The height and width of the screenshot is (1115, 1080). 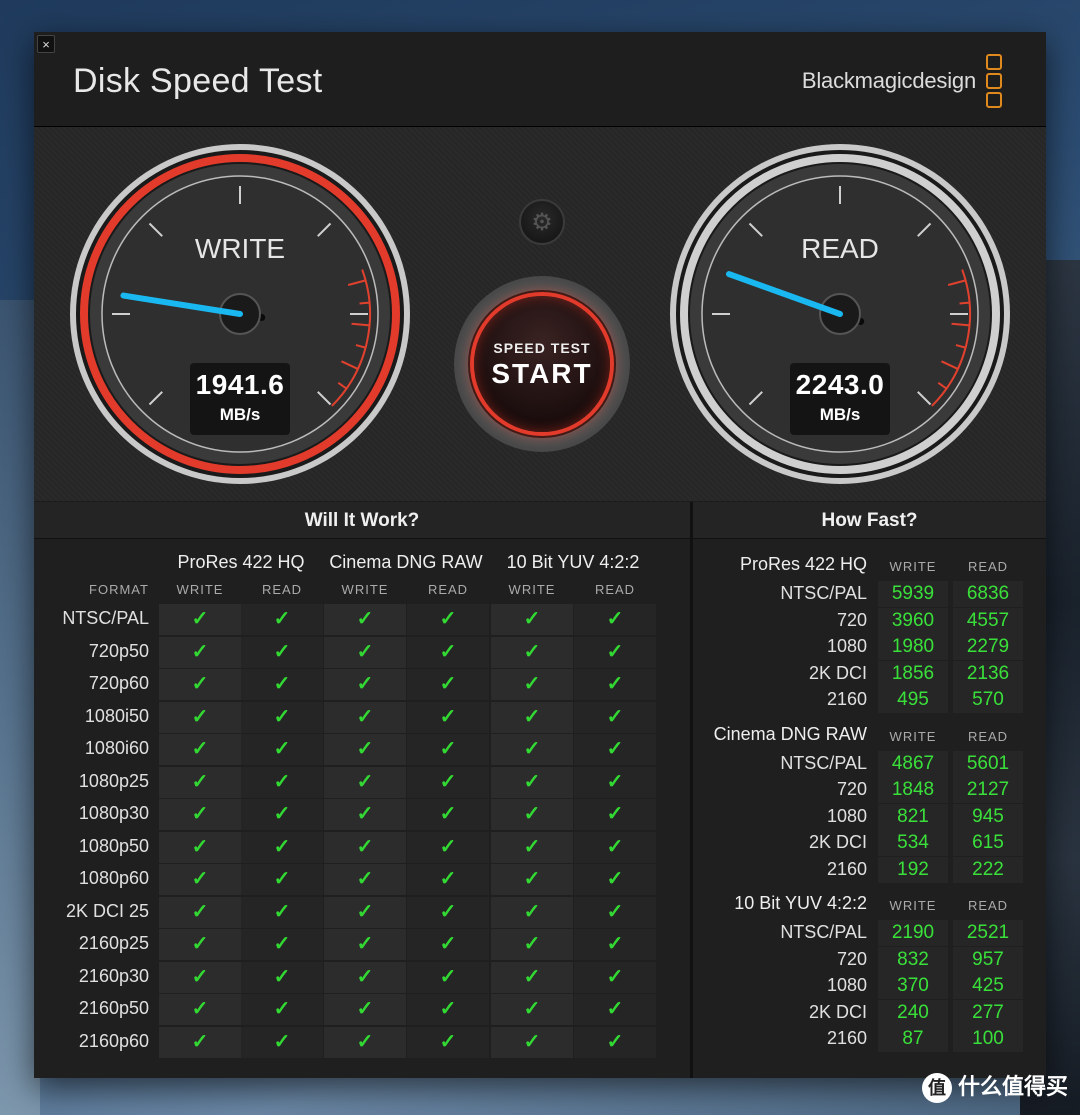 I want to click on start-button-inner: SPEED TEST START, so click(x=542, y=364).